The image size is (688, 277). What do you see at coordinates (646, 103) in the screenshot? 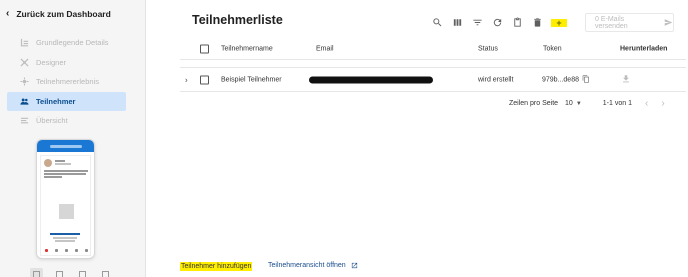
I see `previous-page-icon: ‹` at bounding box center [646, 103].